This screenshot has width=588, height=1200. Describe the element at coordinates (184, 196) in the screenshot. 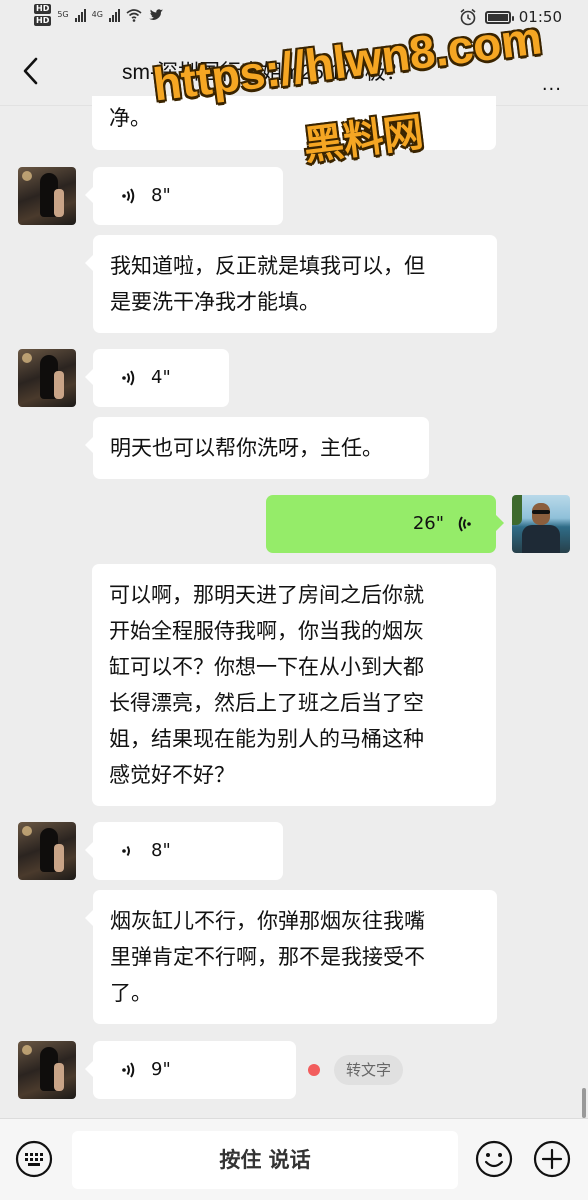

I see `voice-message-1: 8"` at that location.